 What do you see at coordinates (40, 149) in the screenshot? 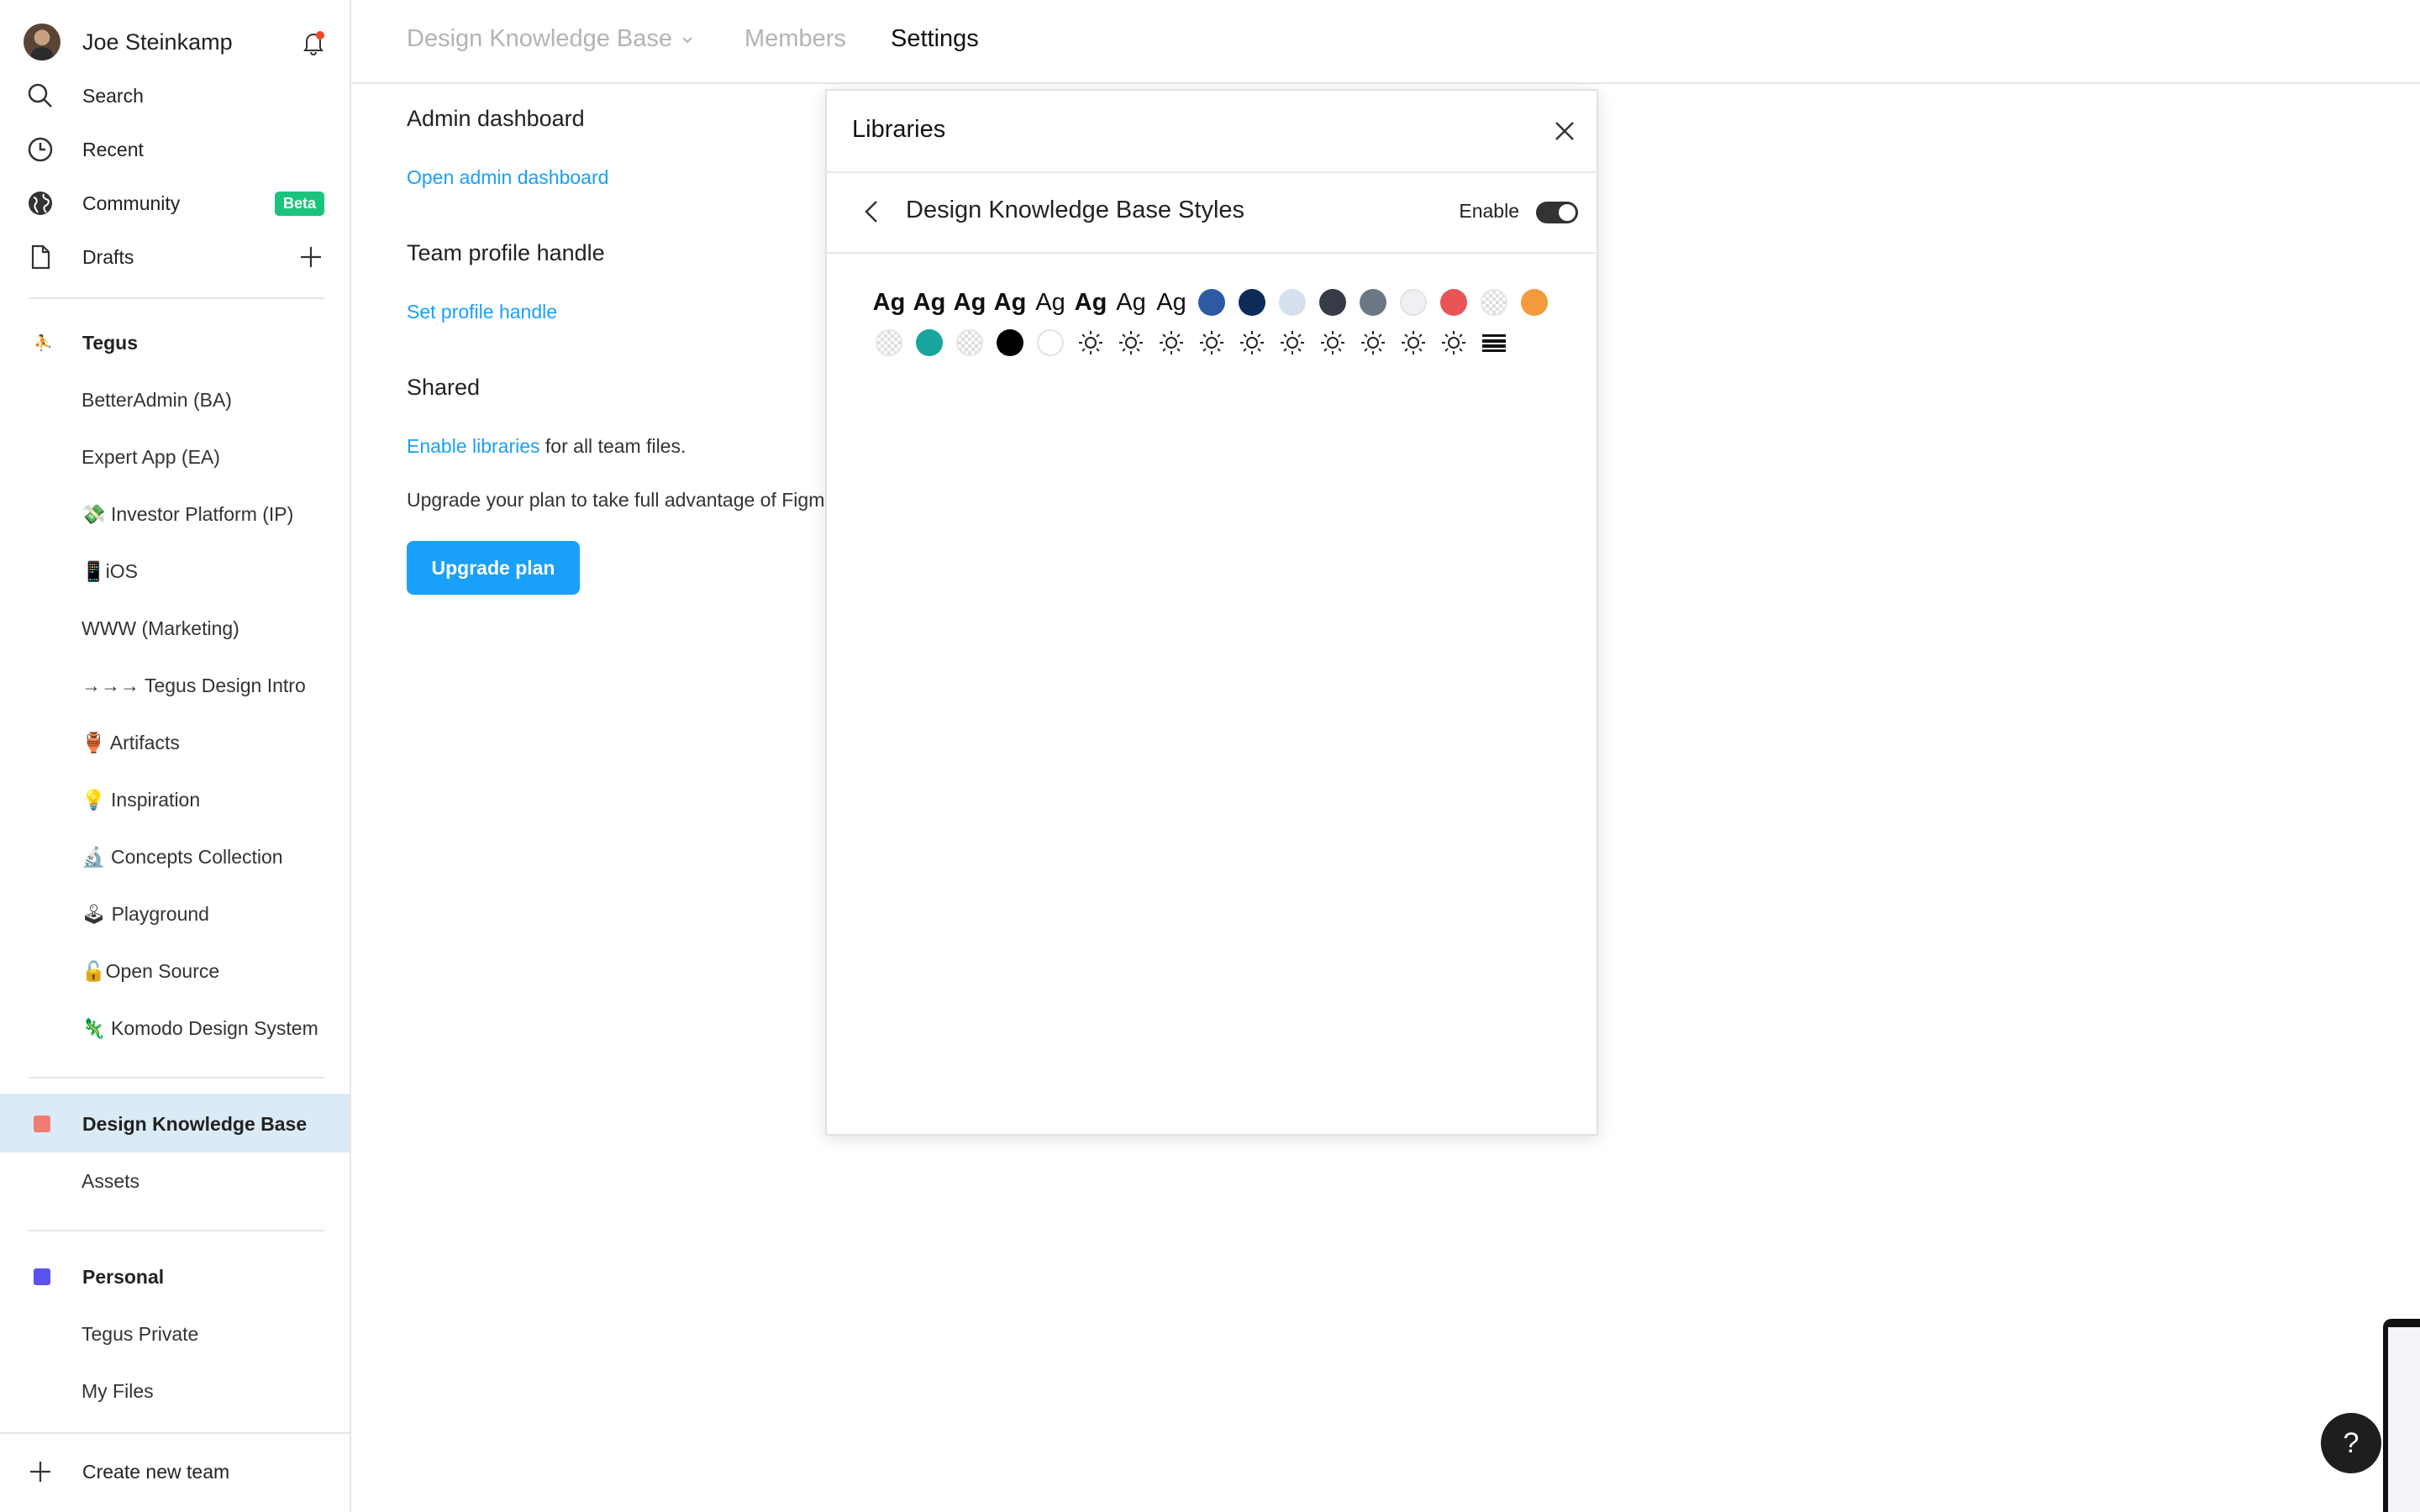
I see `clock-icon` at bounding box center [40, 149].